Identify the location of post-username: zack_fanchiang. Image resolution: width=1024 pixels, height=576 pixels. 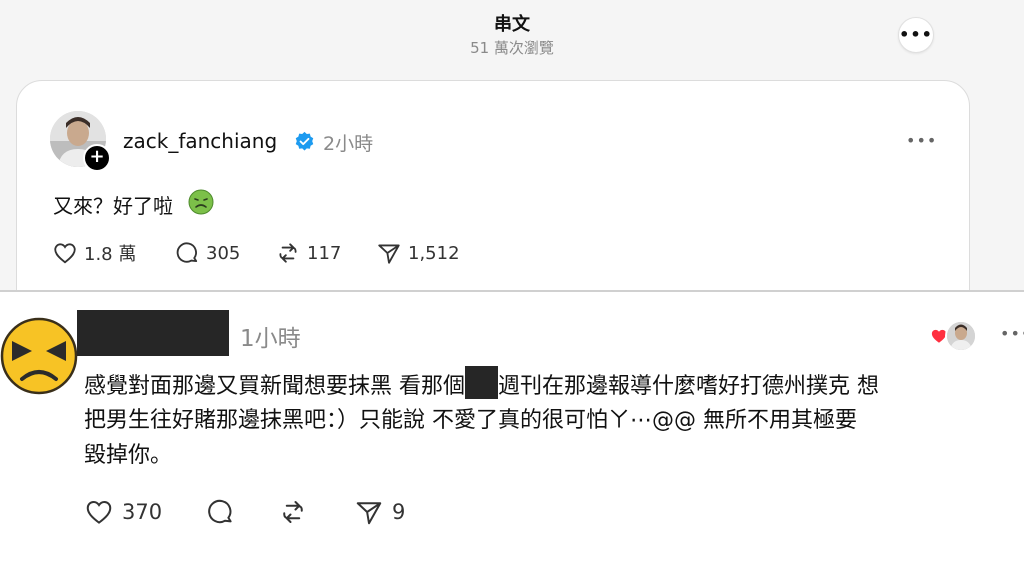
(200, 141).